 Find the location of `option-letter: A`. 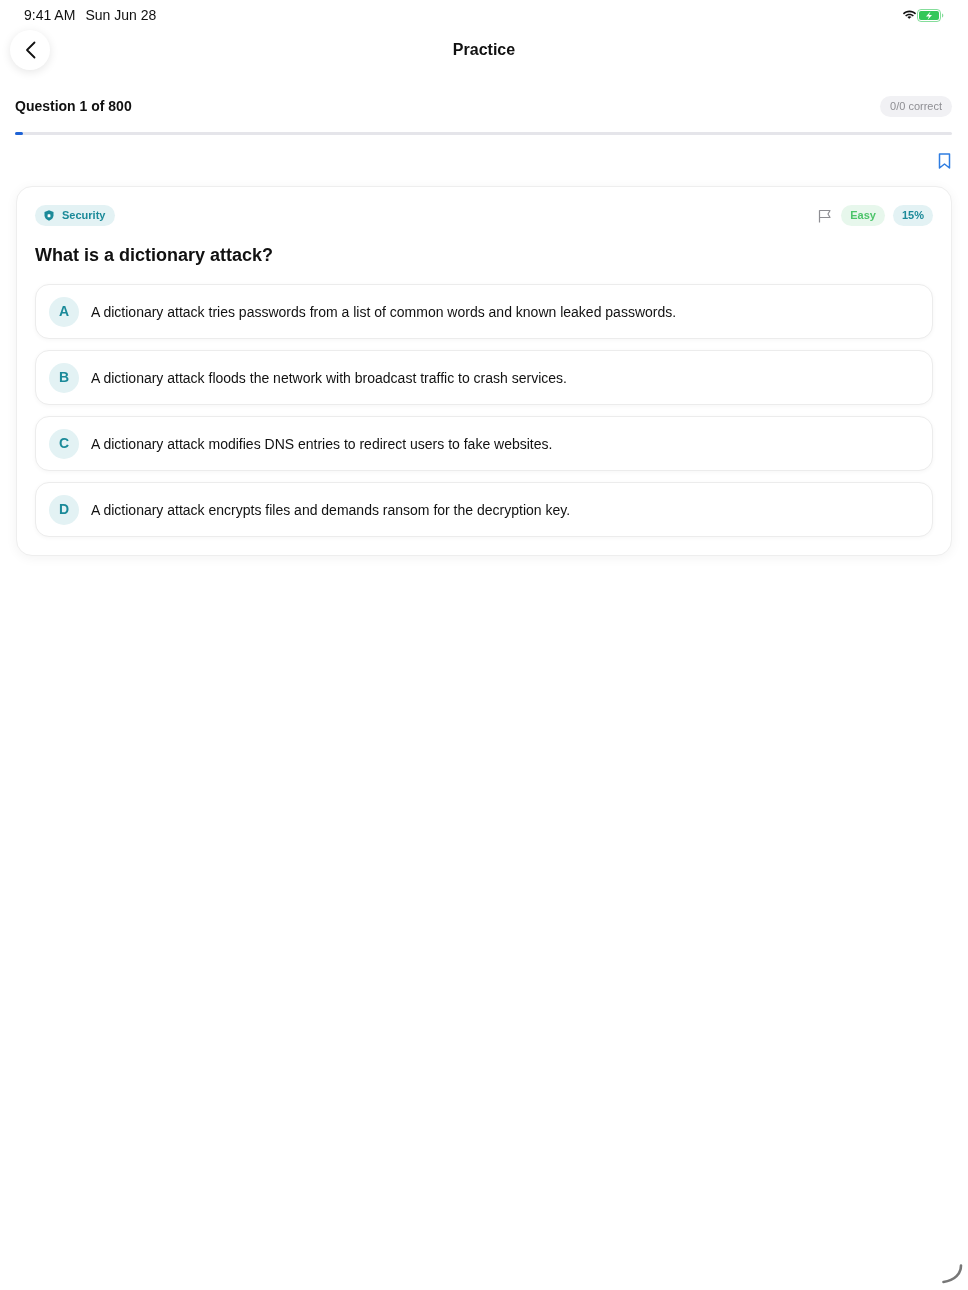

option-letter: A is located at coordinates (64, 311).